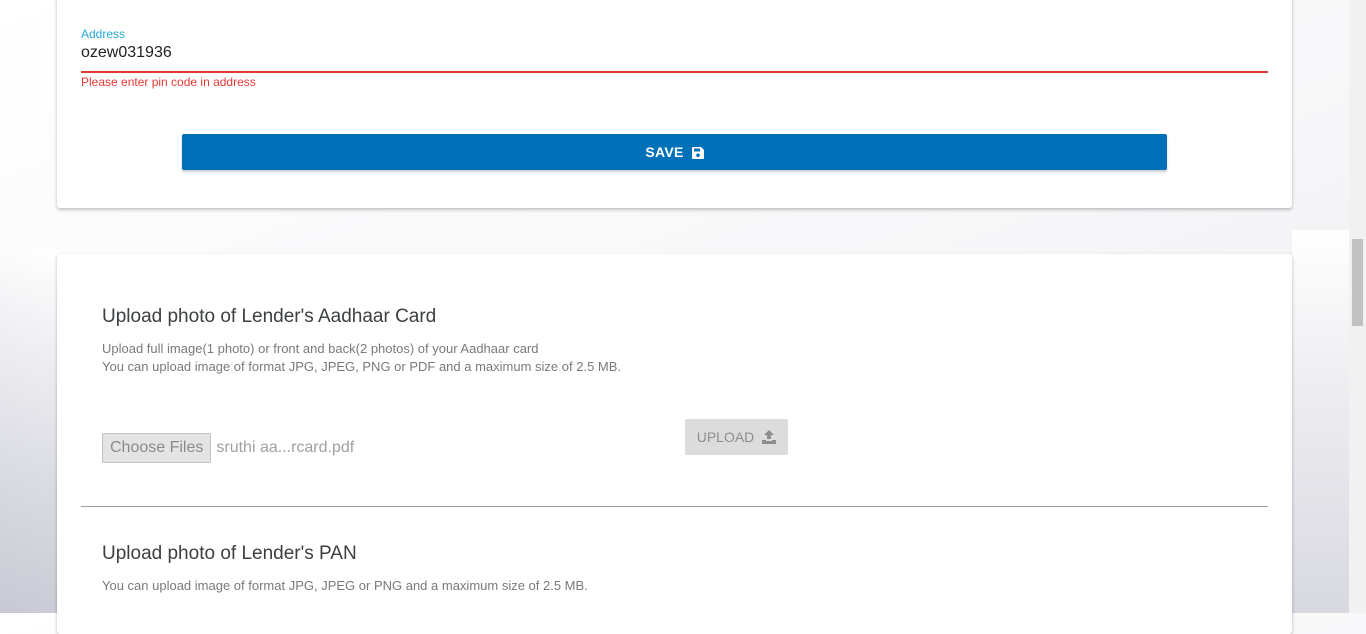 This screenshot has width=1366, height=634. I want to click on upload-icon, so click(769, 437).